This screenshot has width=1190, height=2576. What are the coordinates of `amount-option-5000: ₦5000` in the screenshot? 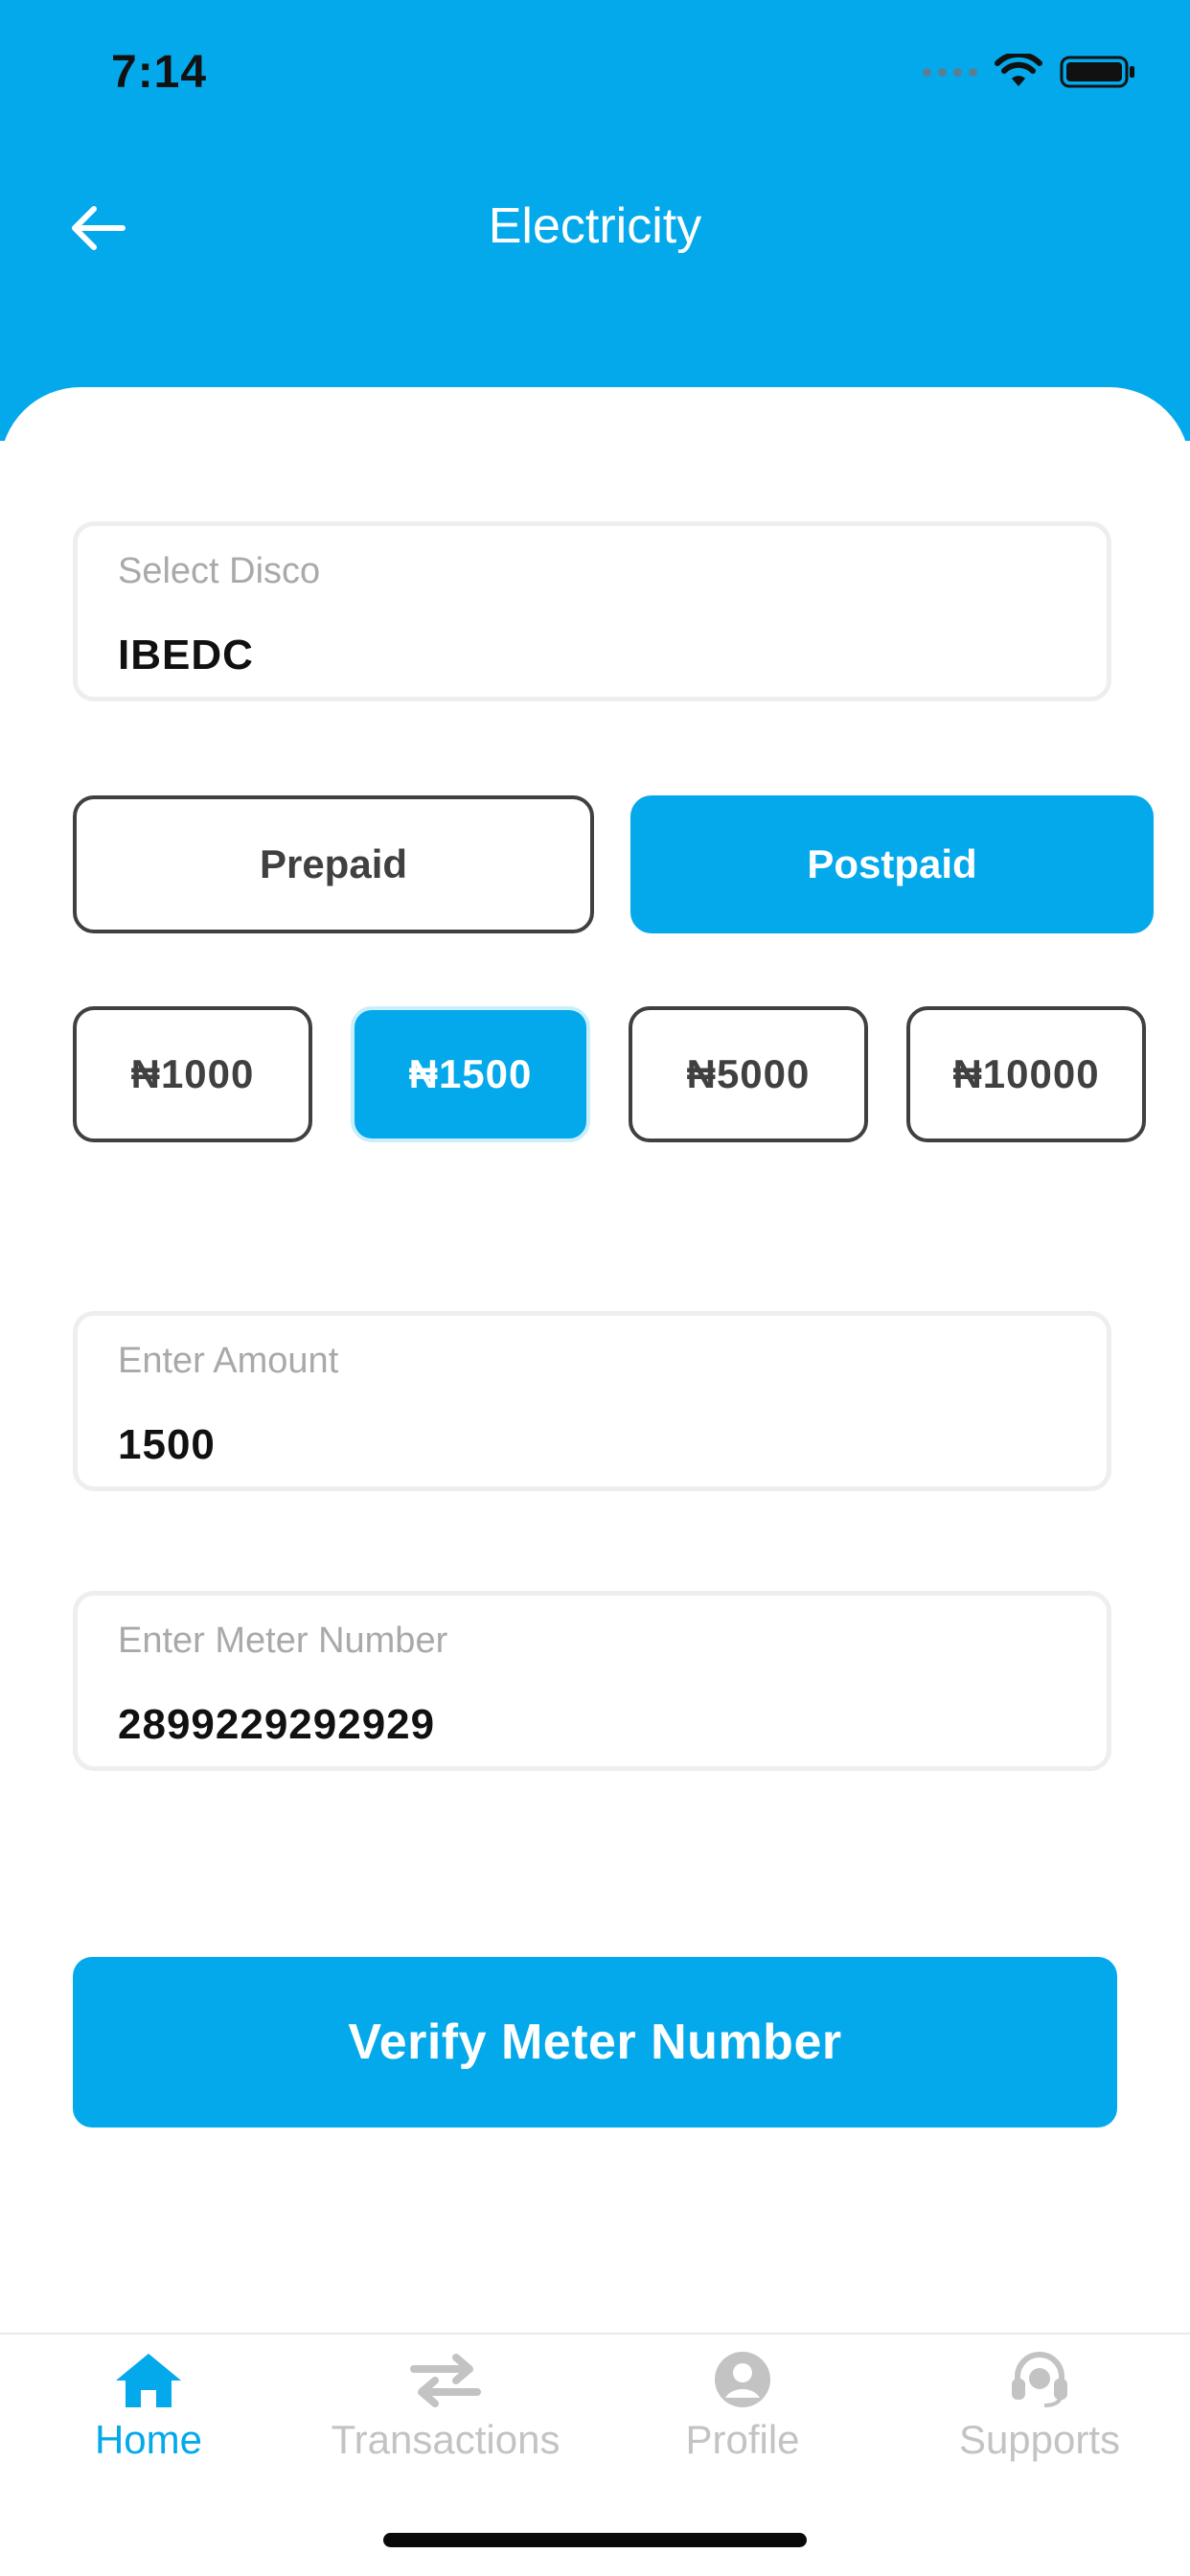 It's located at (748, 1074).